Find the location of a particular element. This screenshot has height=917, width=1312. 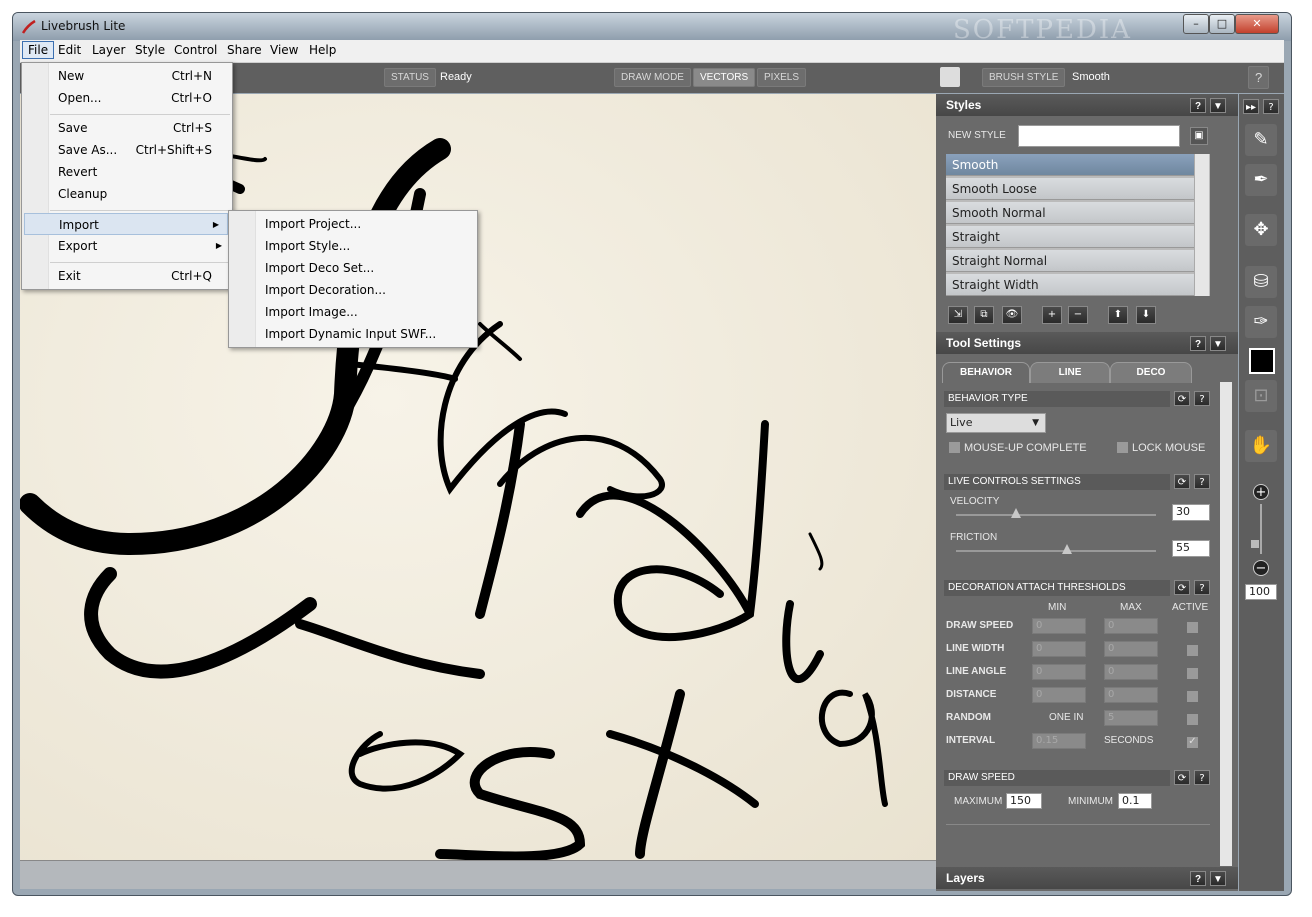

maximum-input: 150 is located at coordinates (1024, 801).